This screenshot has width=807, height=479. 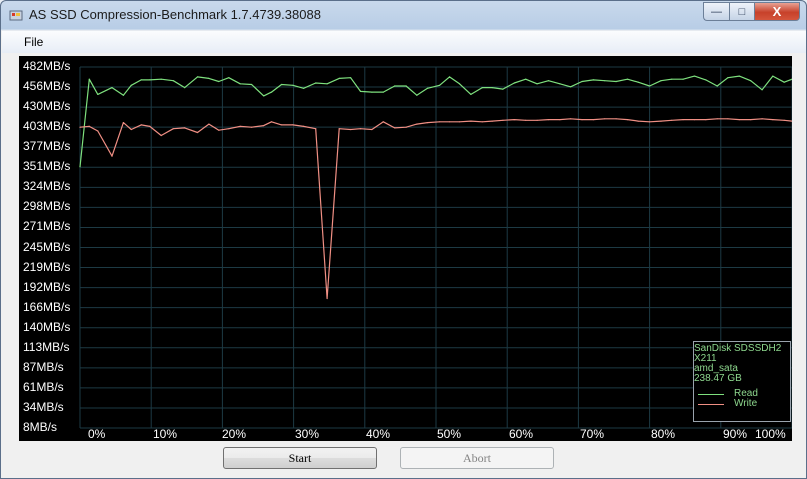 What do you see at coordinates (97, 434) in the screenshot?
I see `x-tick-label: 0%` at bounding box center [97, 434].